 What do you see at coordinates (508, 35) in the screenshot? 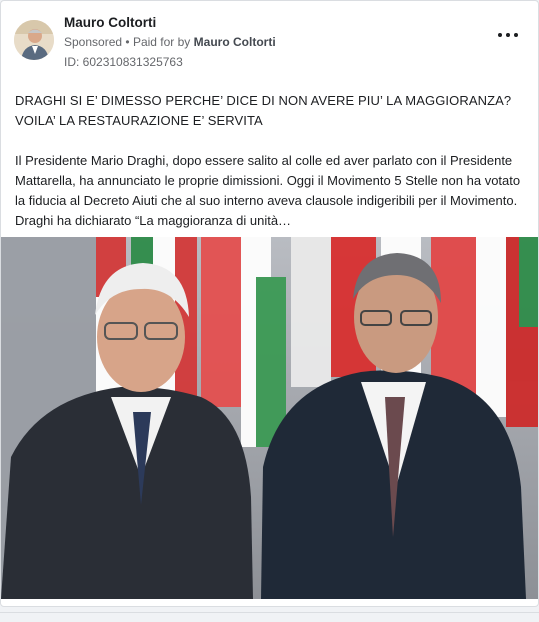
I see `more-options-button` at bounding box center [508, 35].